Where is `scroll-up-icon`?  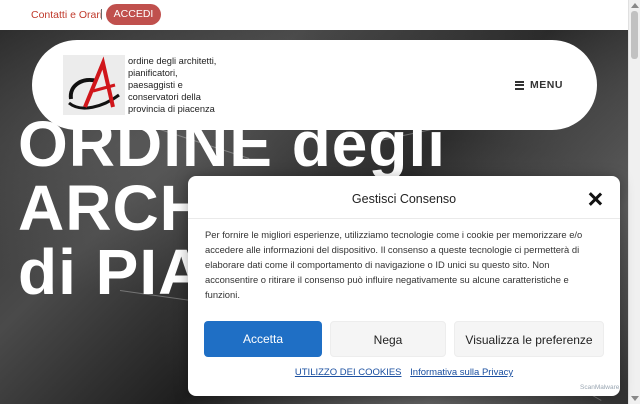
scroll-up-icon is located at coordinates (635, 5).